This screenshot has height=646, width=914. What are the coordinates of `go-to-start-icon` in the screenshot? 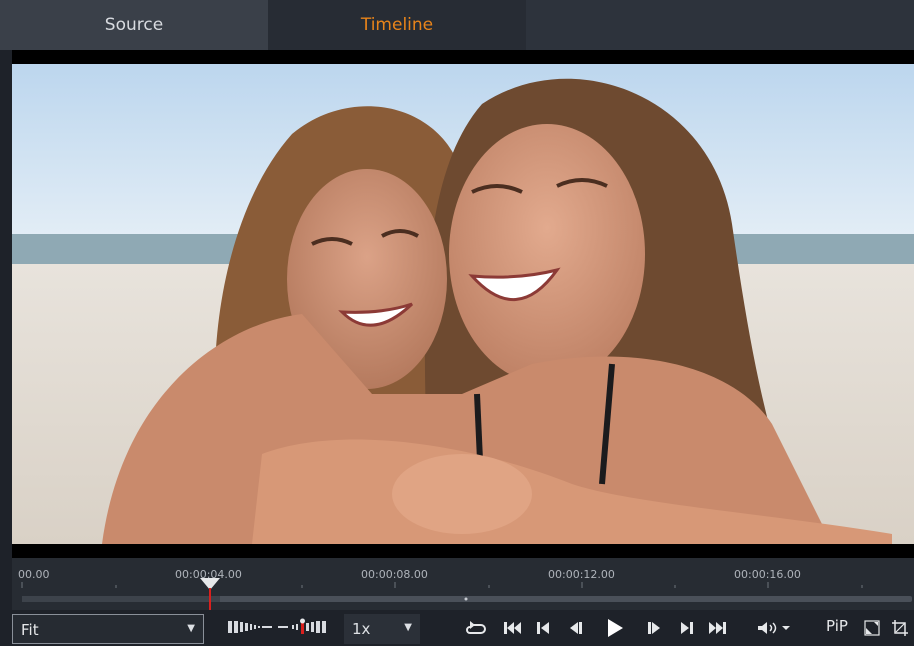 It's located at (512, 628).